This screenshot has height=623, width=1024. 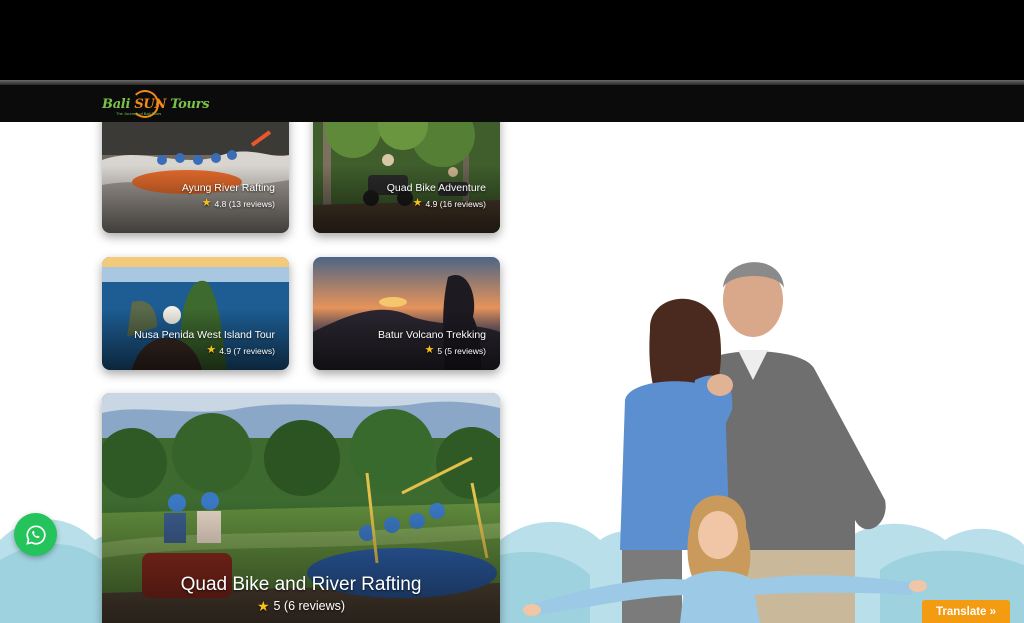 I want to click on whatsapp-button, so click(x=35, y=534).